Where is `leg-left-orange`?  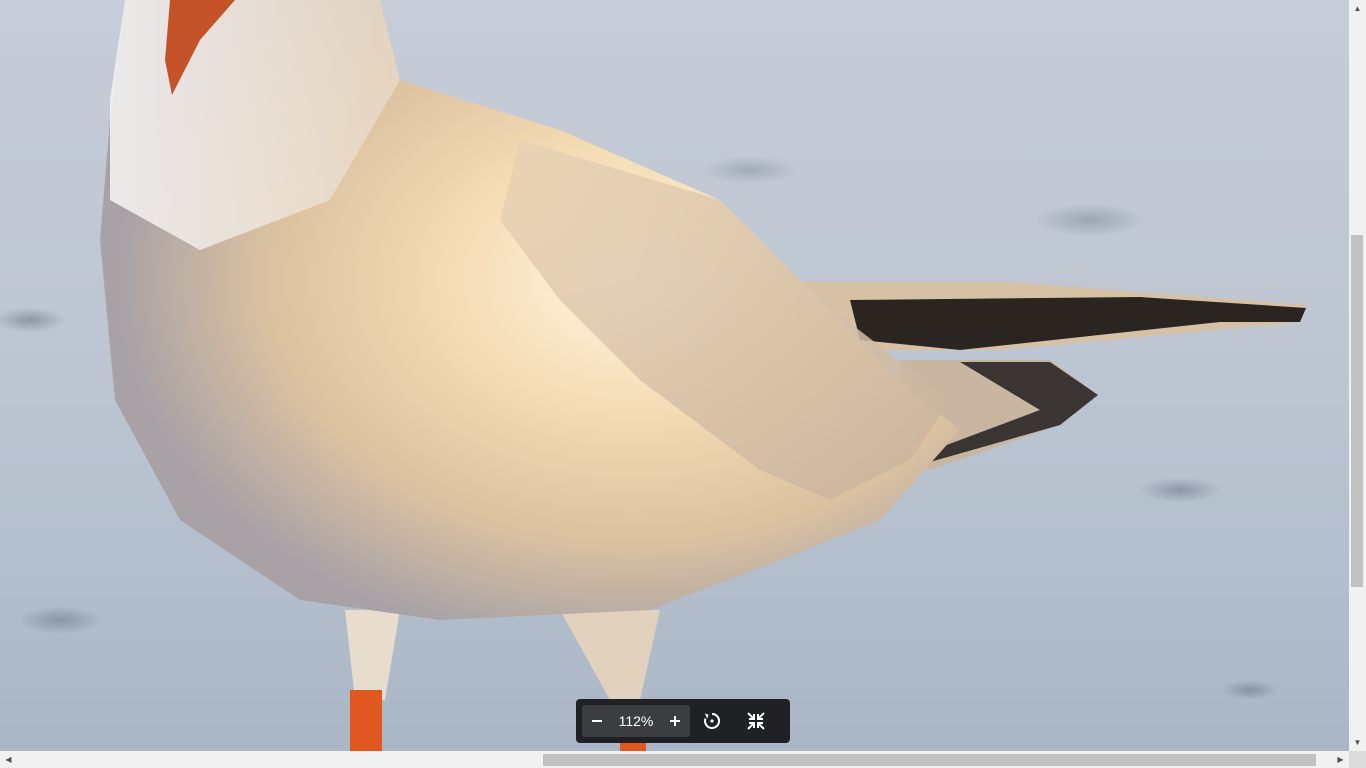 leg-left-orange is located at coordinates (366, 720).